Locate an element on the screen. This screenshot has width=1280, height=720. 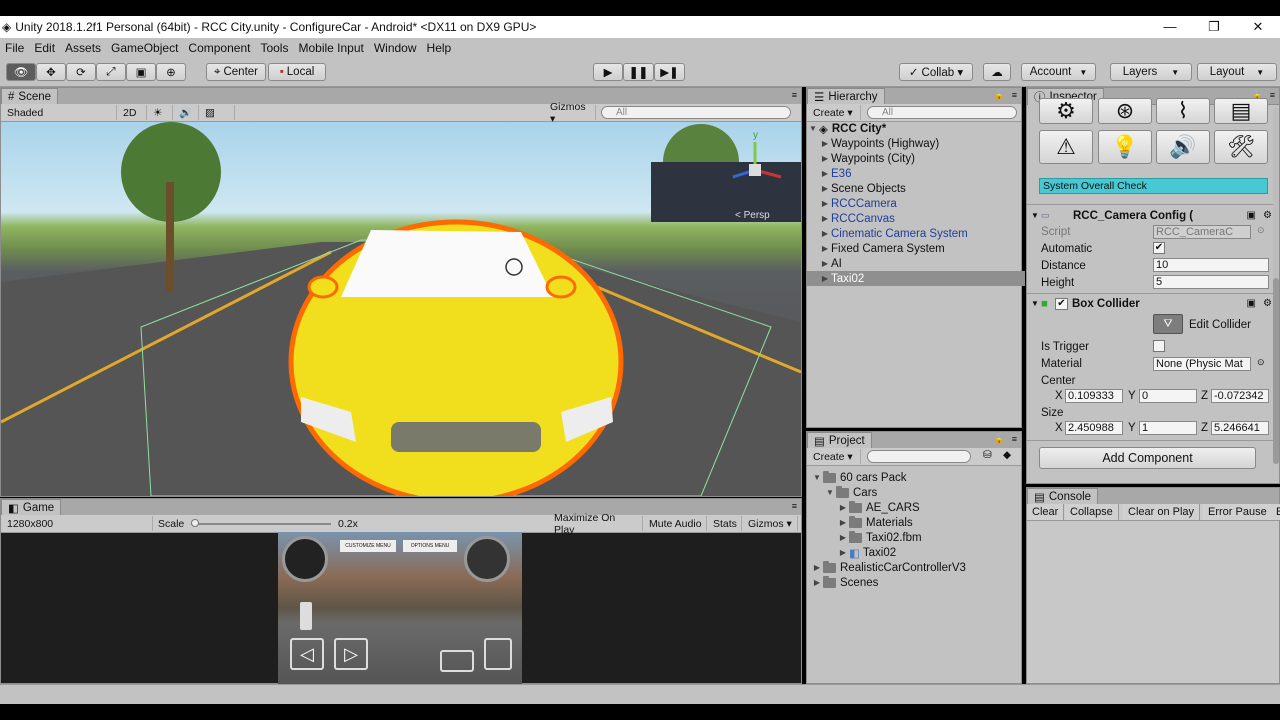
game-gizmos-dropdown: Gizmos ▾ is located at coordinates (771, 523).